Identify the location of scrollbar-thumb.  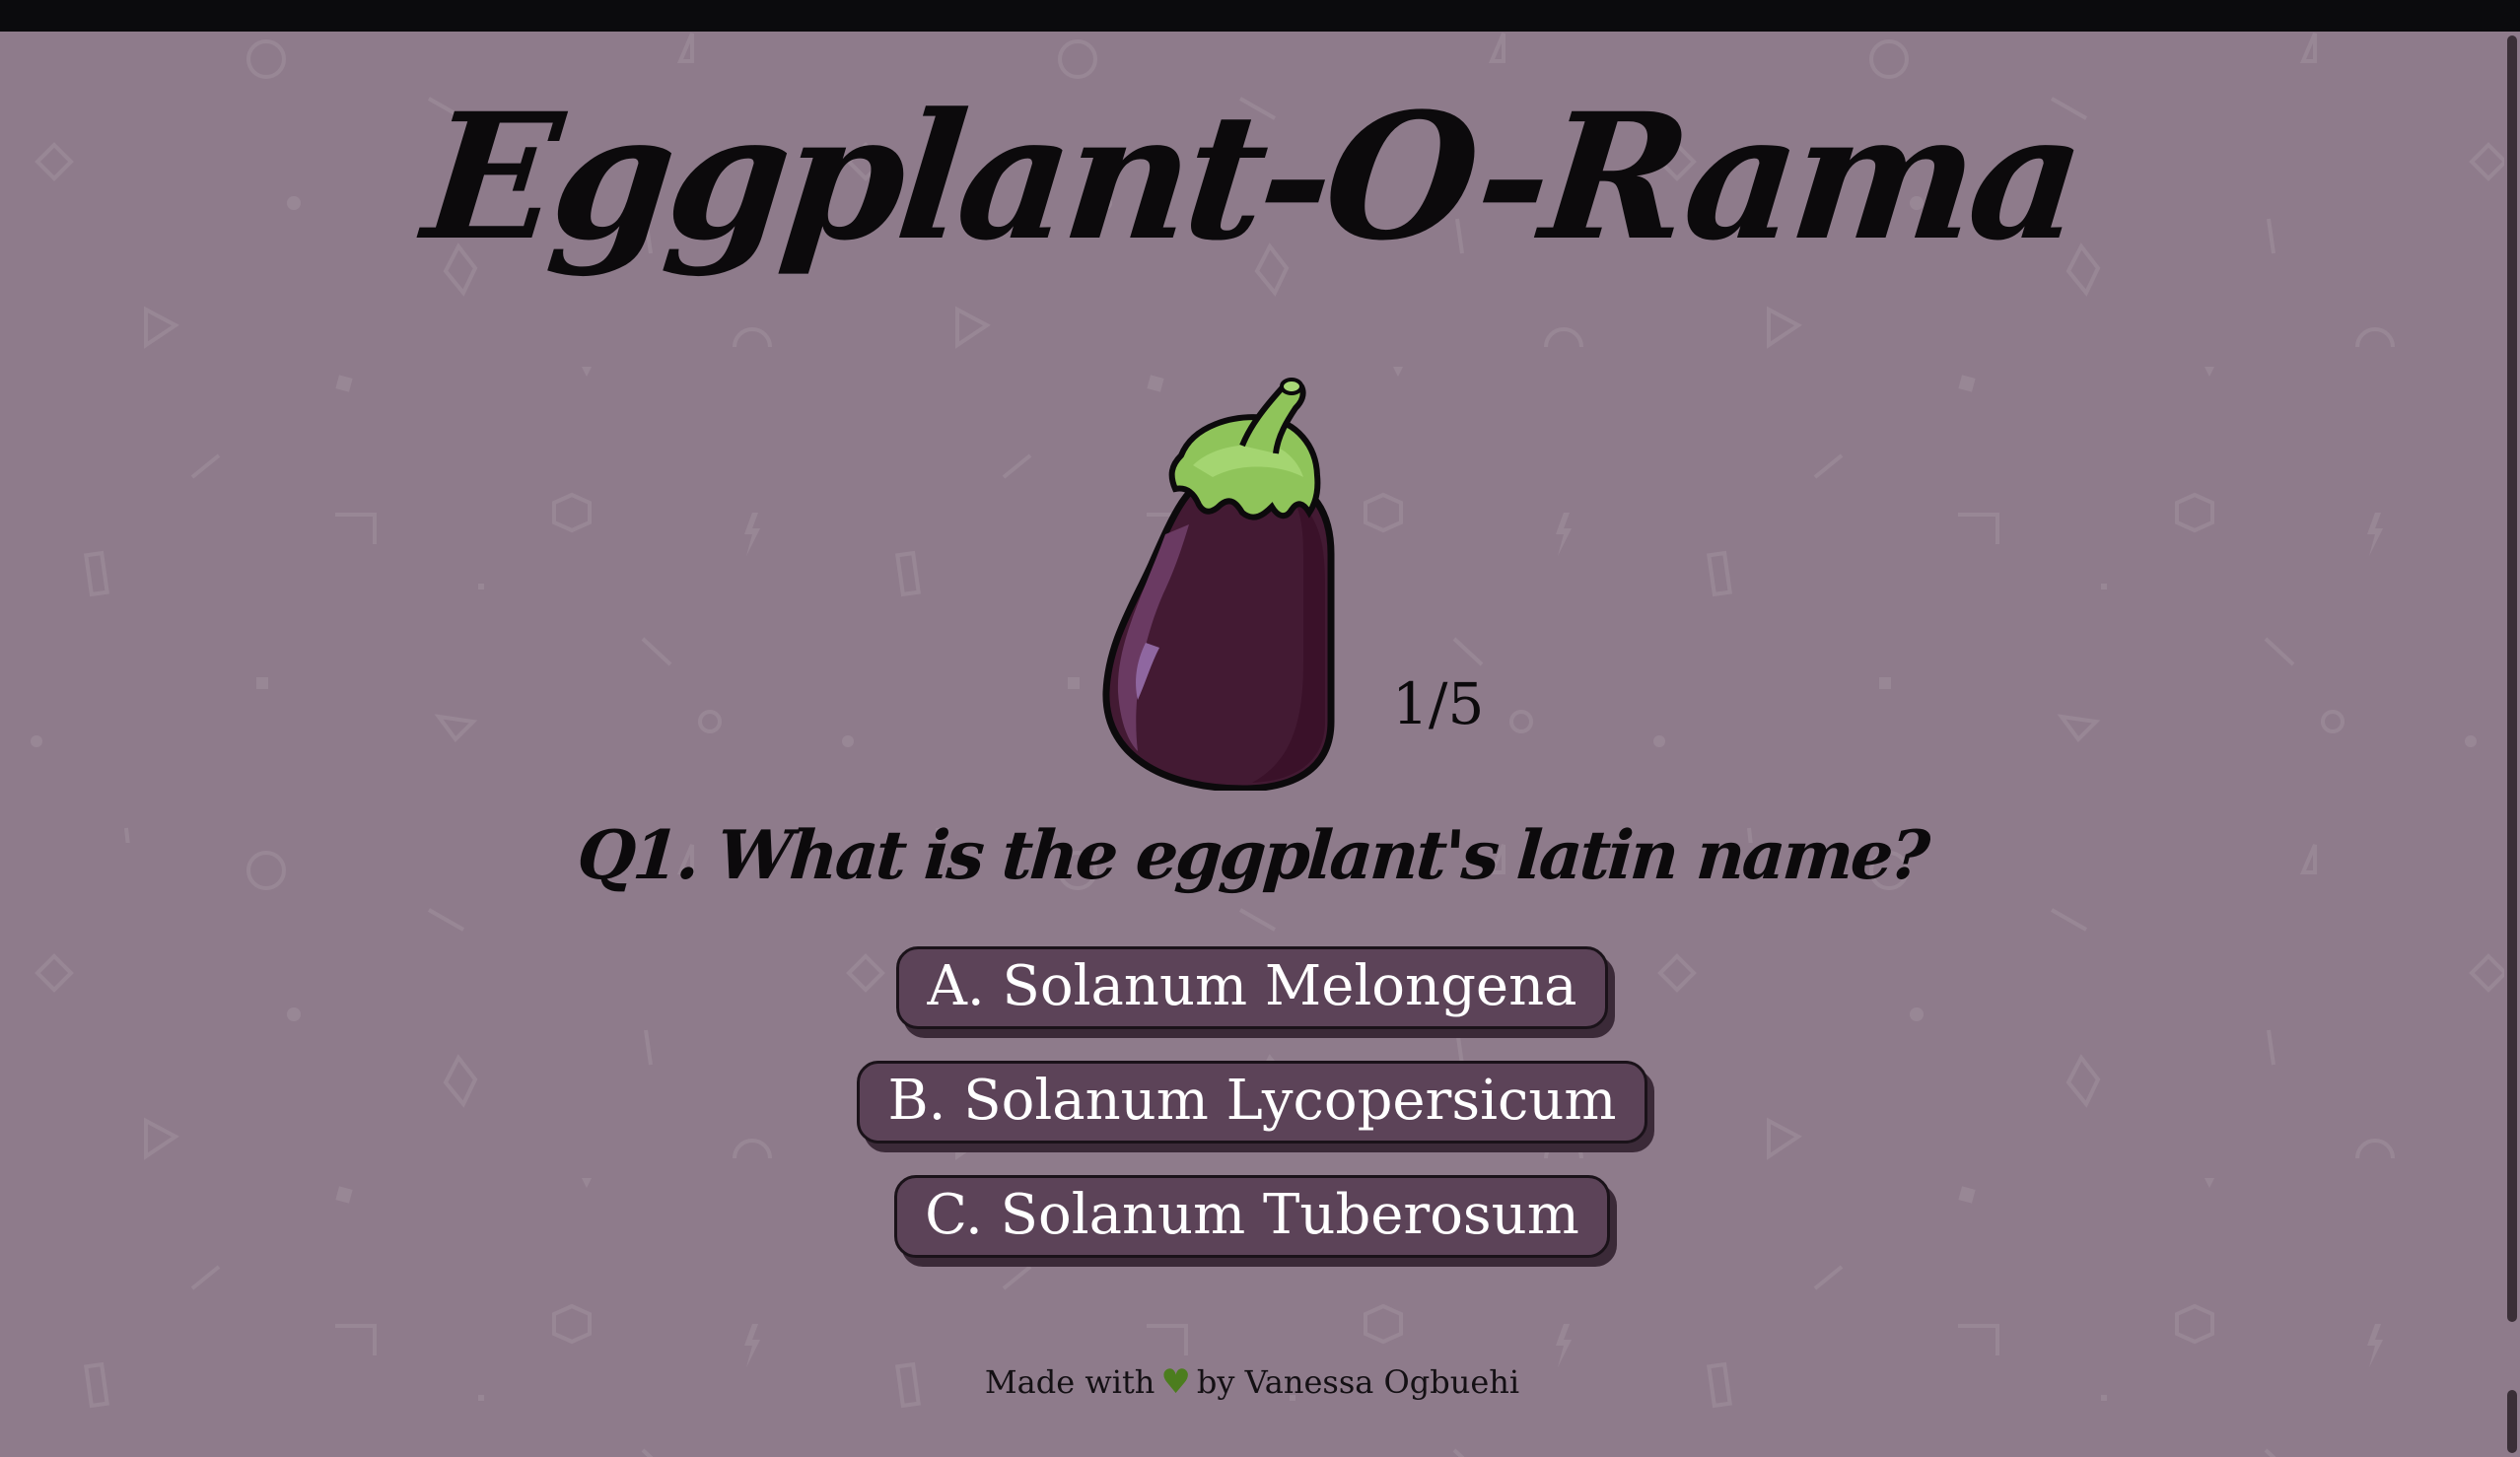
(2512, 679).